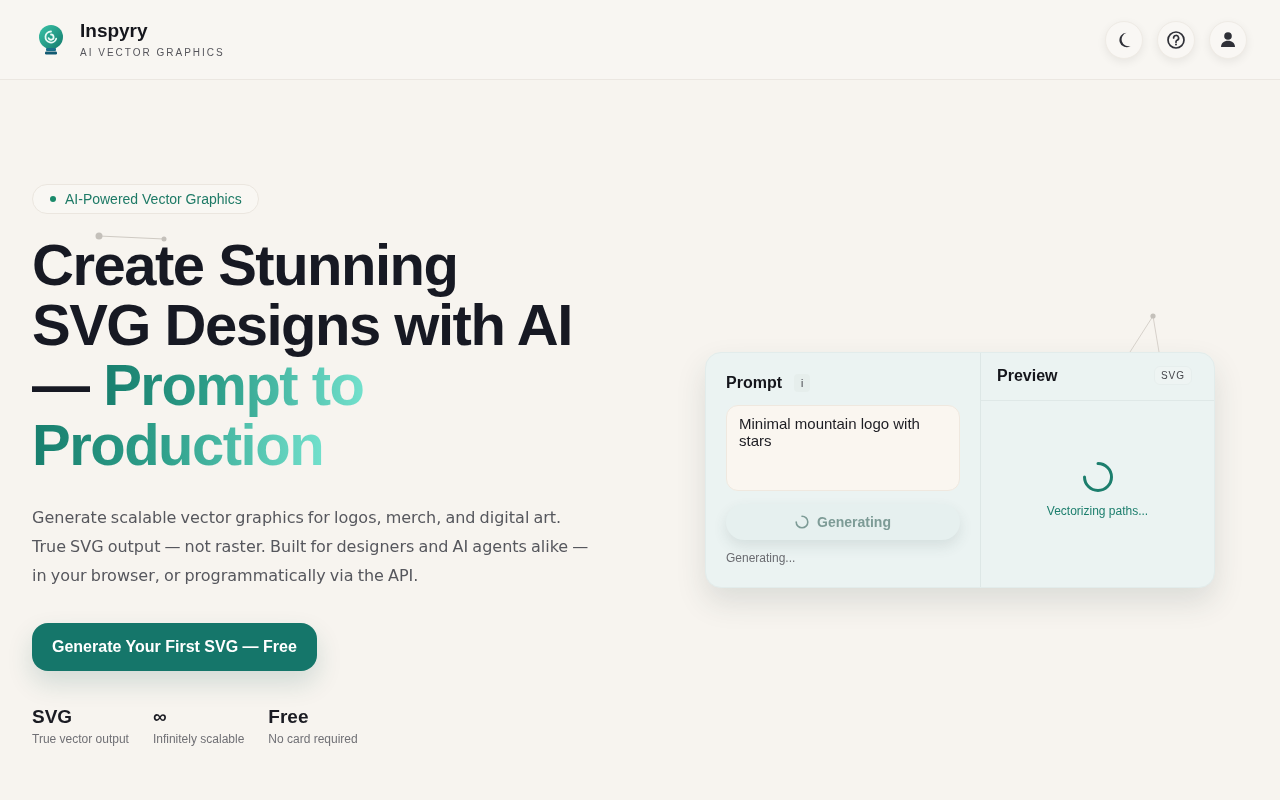 This screenshot has width=1280, height=800. I want to click on user-icon, so click(1228, 39).